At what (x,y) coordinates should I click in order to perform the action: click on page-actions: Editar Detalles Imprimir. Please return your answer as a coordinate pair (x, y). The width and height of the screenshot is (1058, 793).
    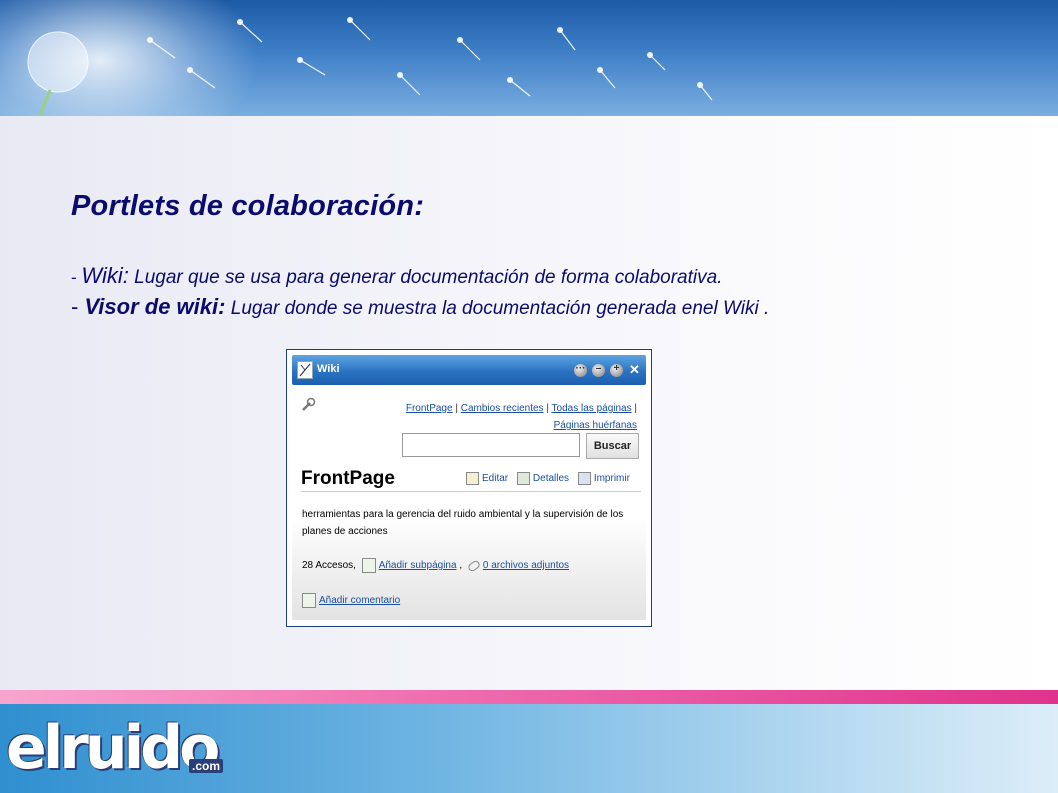
    Looking at the image, I should click on (551, 478).